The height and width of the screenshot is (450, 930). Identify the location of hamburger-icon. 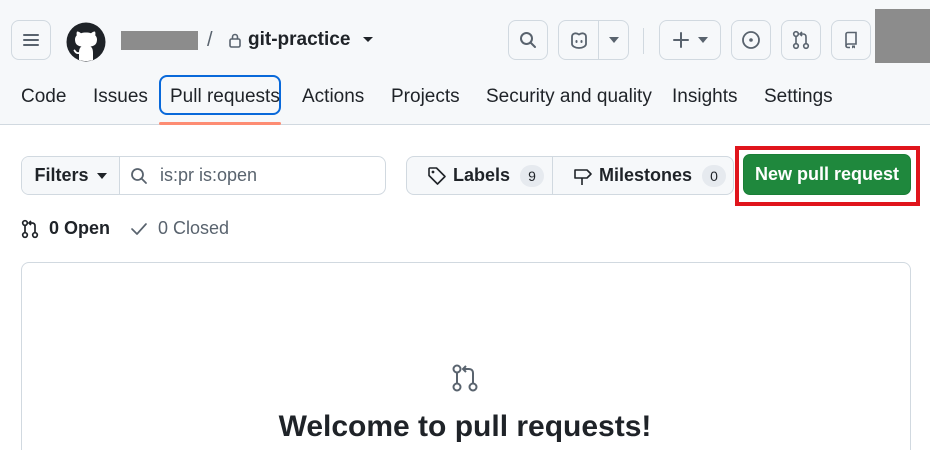
(31, 40).